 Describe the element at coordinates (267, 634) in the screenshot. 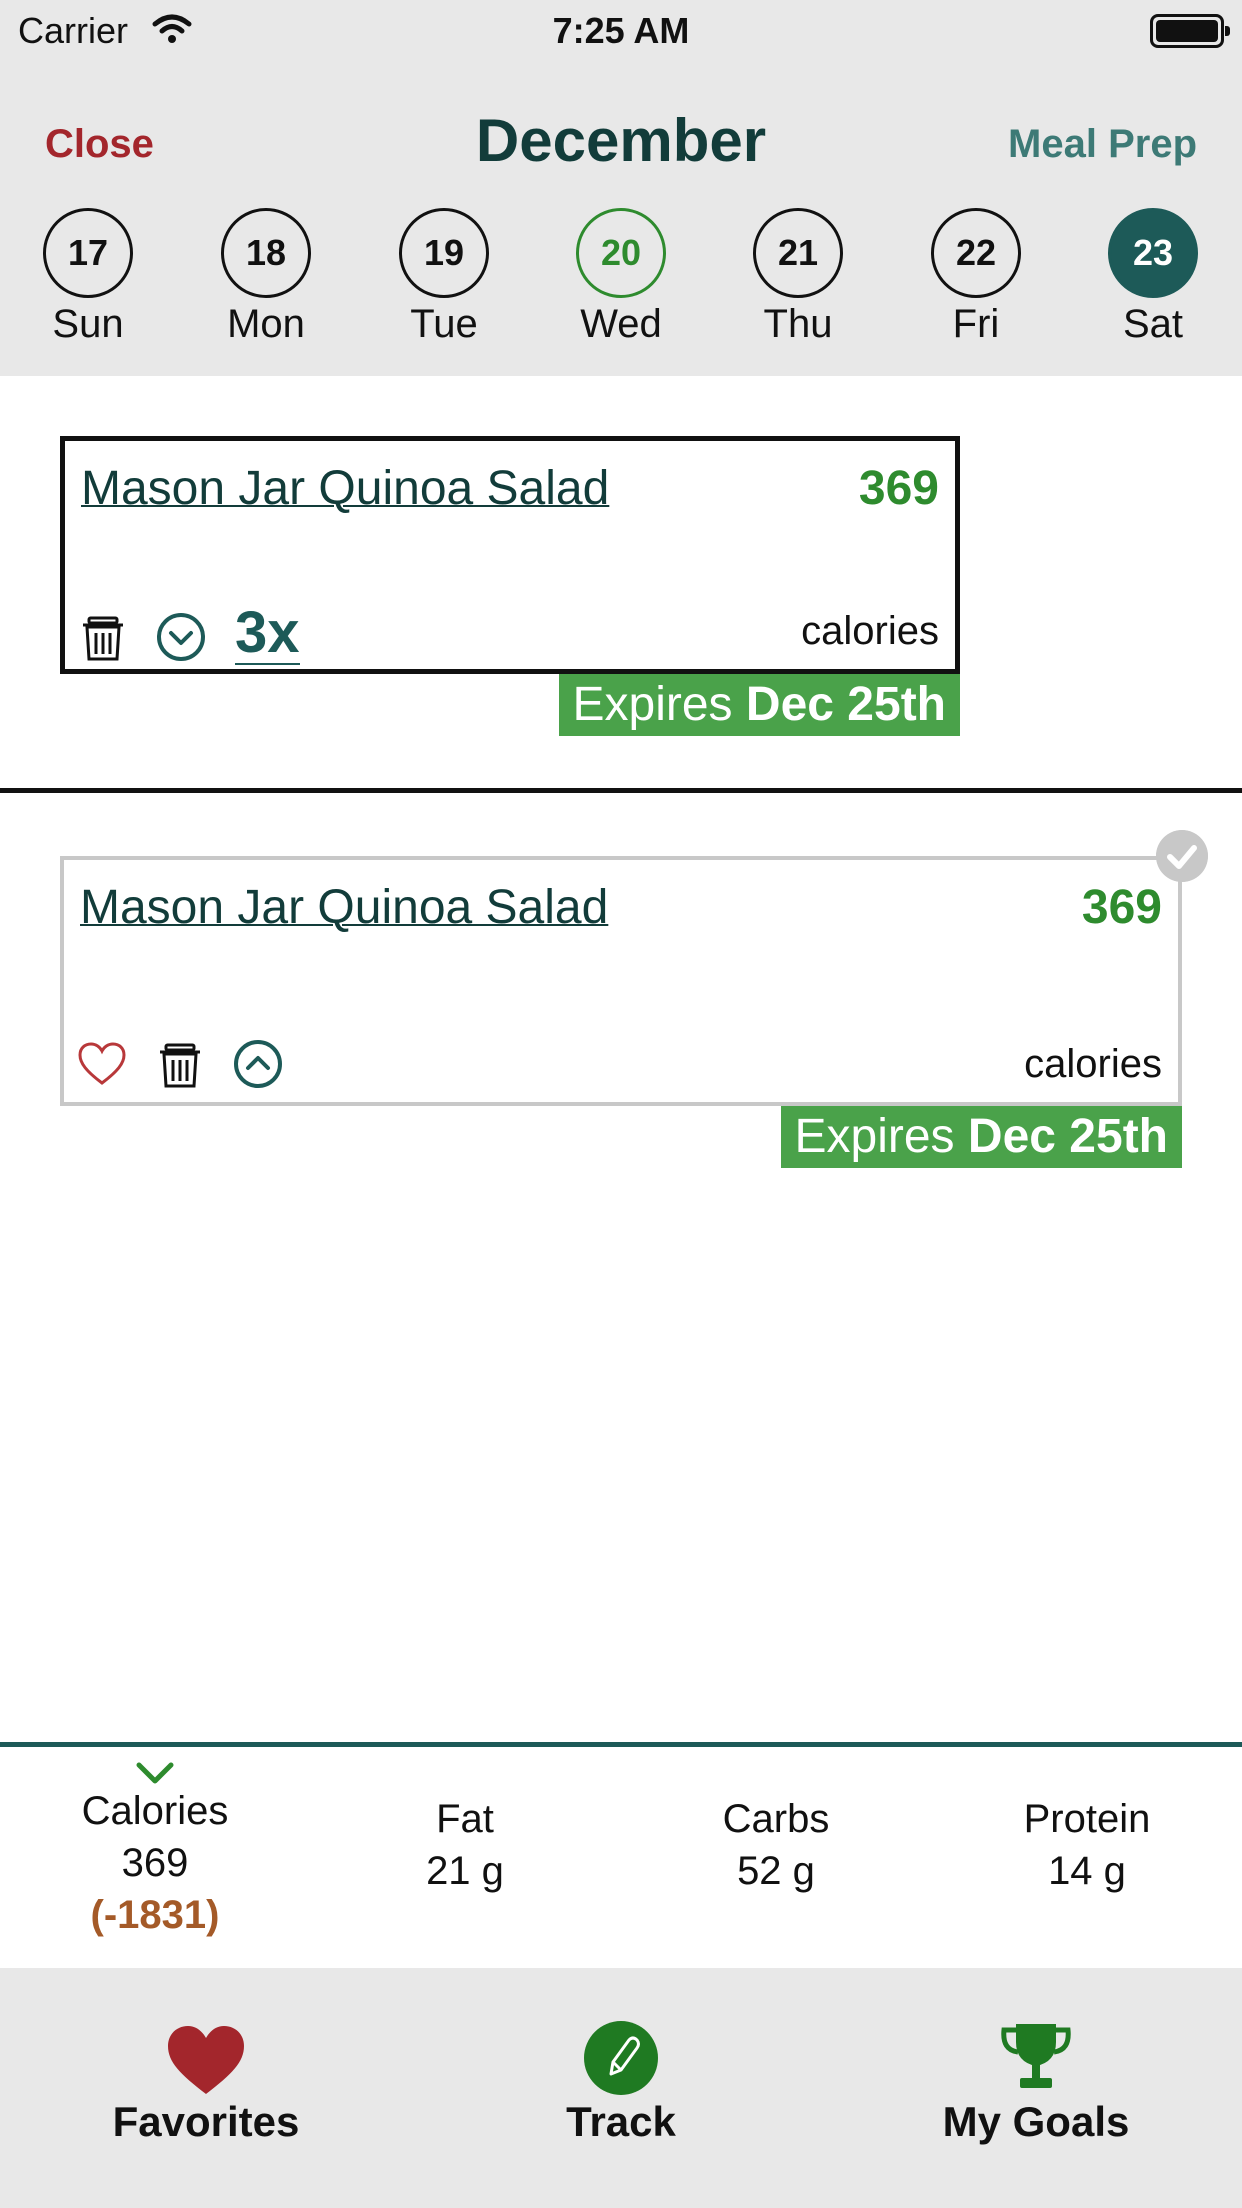

I see `servings-count: 3x` at that location.